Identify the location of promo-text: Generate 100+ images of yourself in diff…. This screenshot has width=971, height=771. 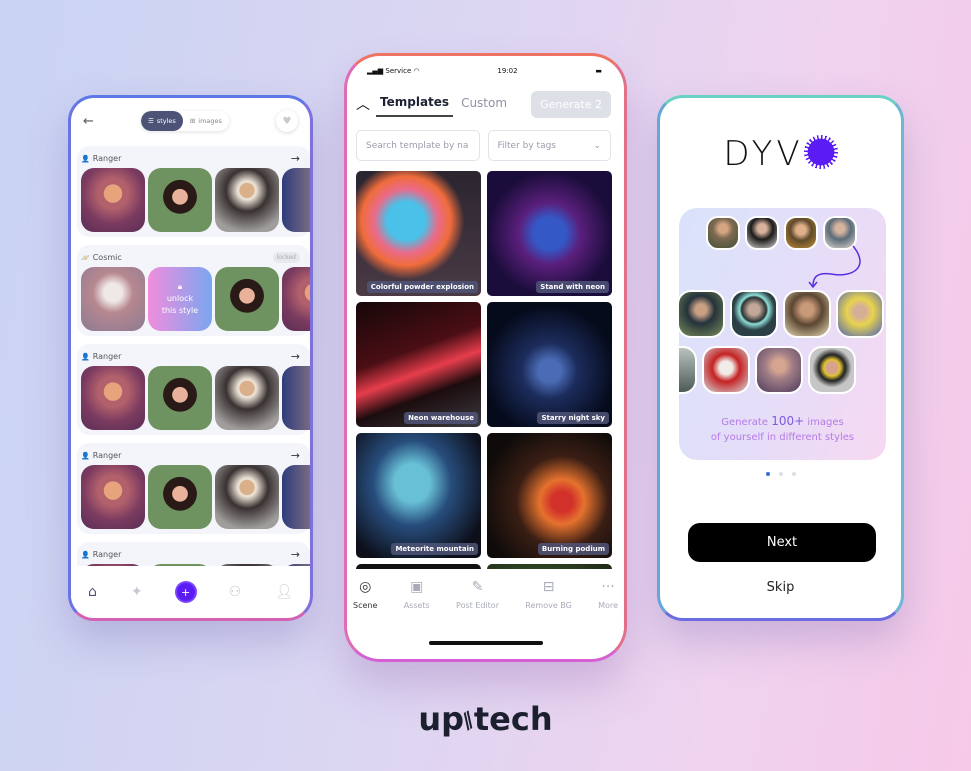
(782, 428).